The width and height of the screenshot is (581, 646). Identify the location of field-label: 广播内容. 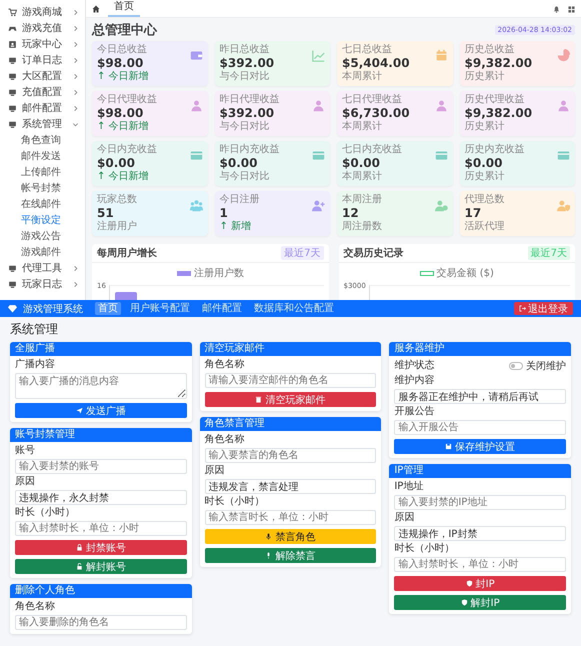
(35, 365).